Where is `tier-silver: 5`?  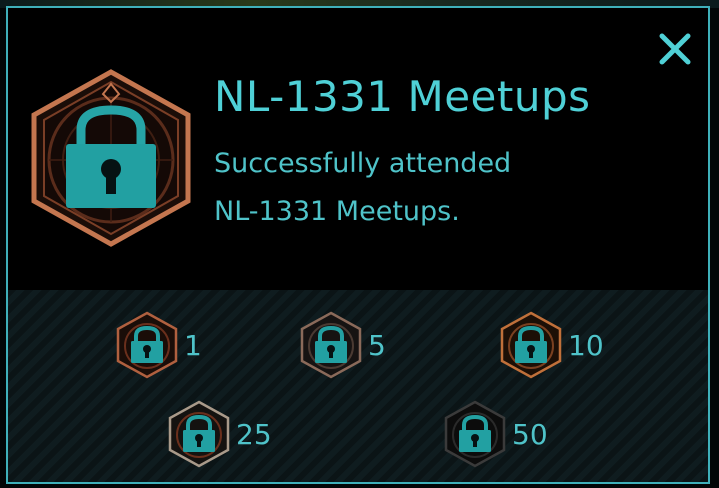 tier-silver: 5 is located at coordinates (342, 345).